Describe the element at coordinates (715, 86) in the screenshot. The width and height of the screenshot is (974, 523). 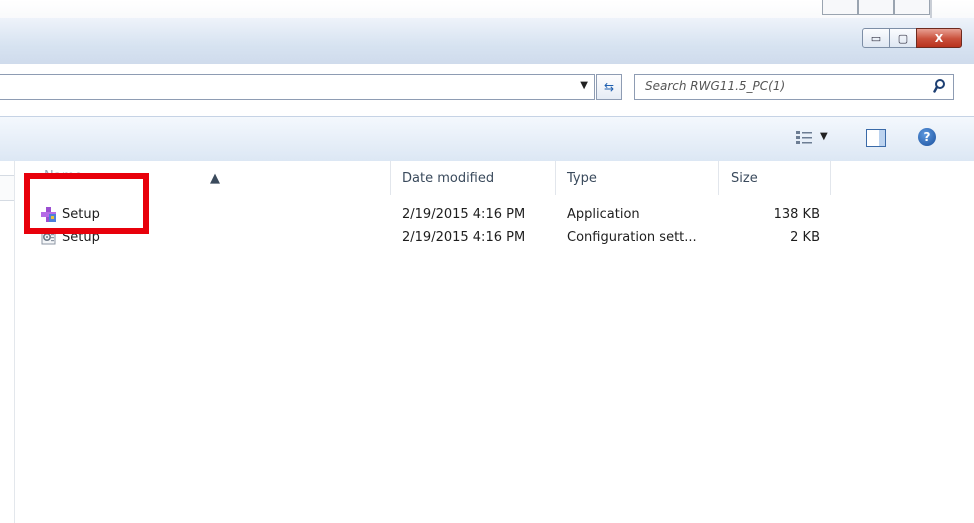
I see `search-placeholder: Search RWG11.5_PC(1)` at that location.